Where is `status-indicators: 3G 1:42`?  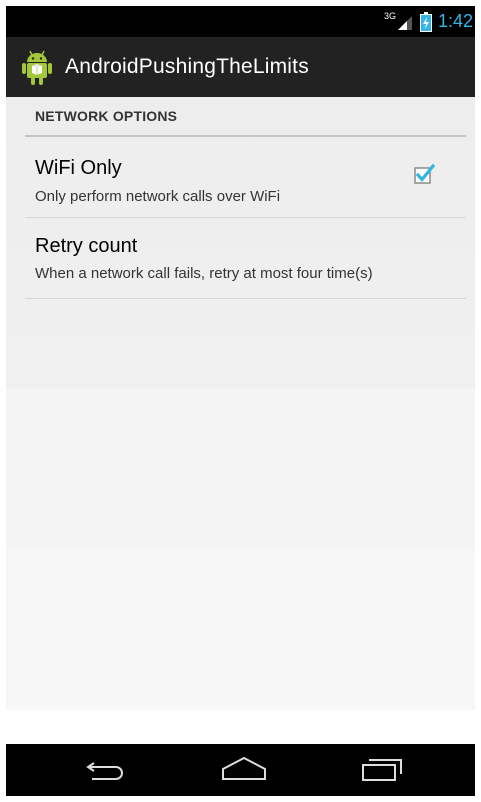
status-indicators: 3G 1:42 is located at coordinates (429, 21).